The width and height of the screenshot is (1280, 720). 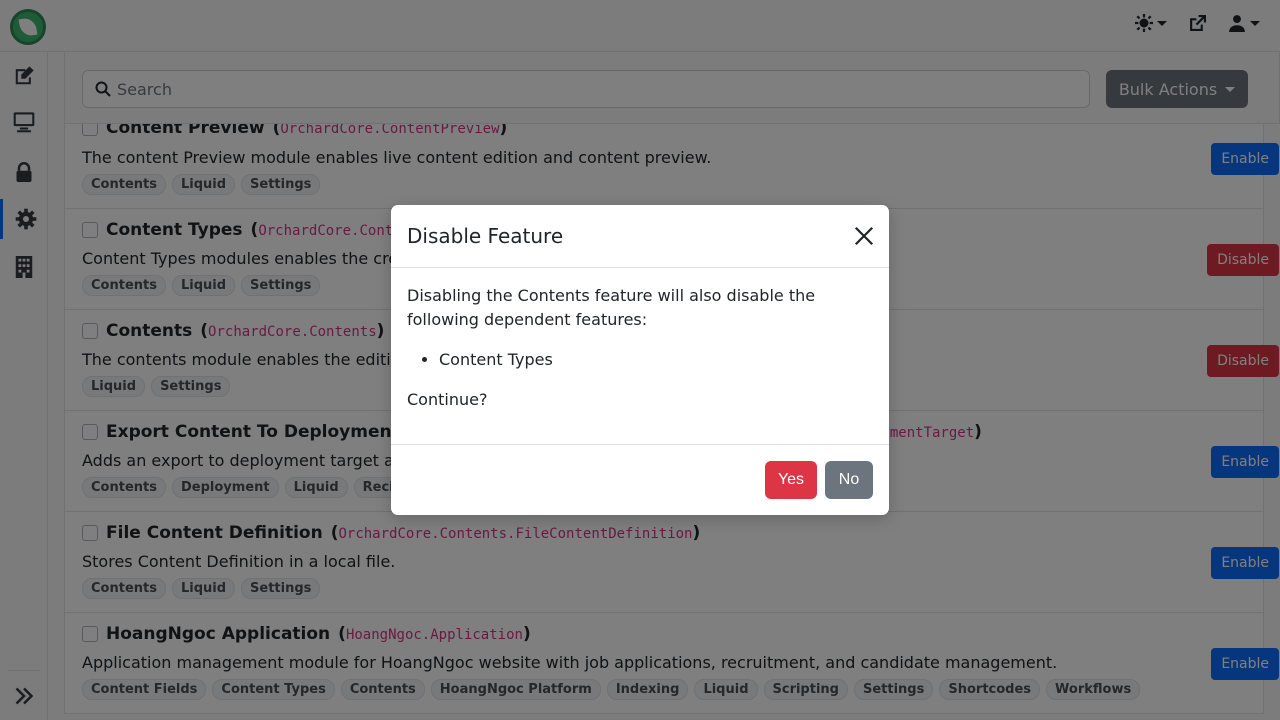 What do you see at coordinates (447, 399) in the screenshot?
I see `modal-question: Continue?` at bounding box center [447, 399].